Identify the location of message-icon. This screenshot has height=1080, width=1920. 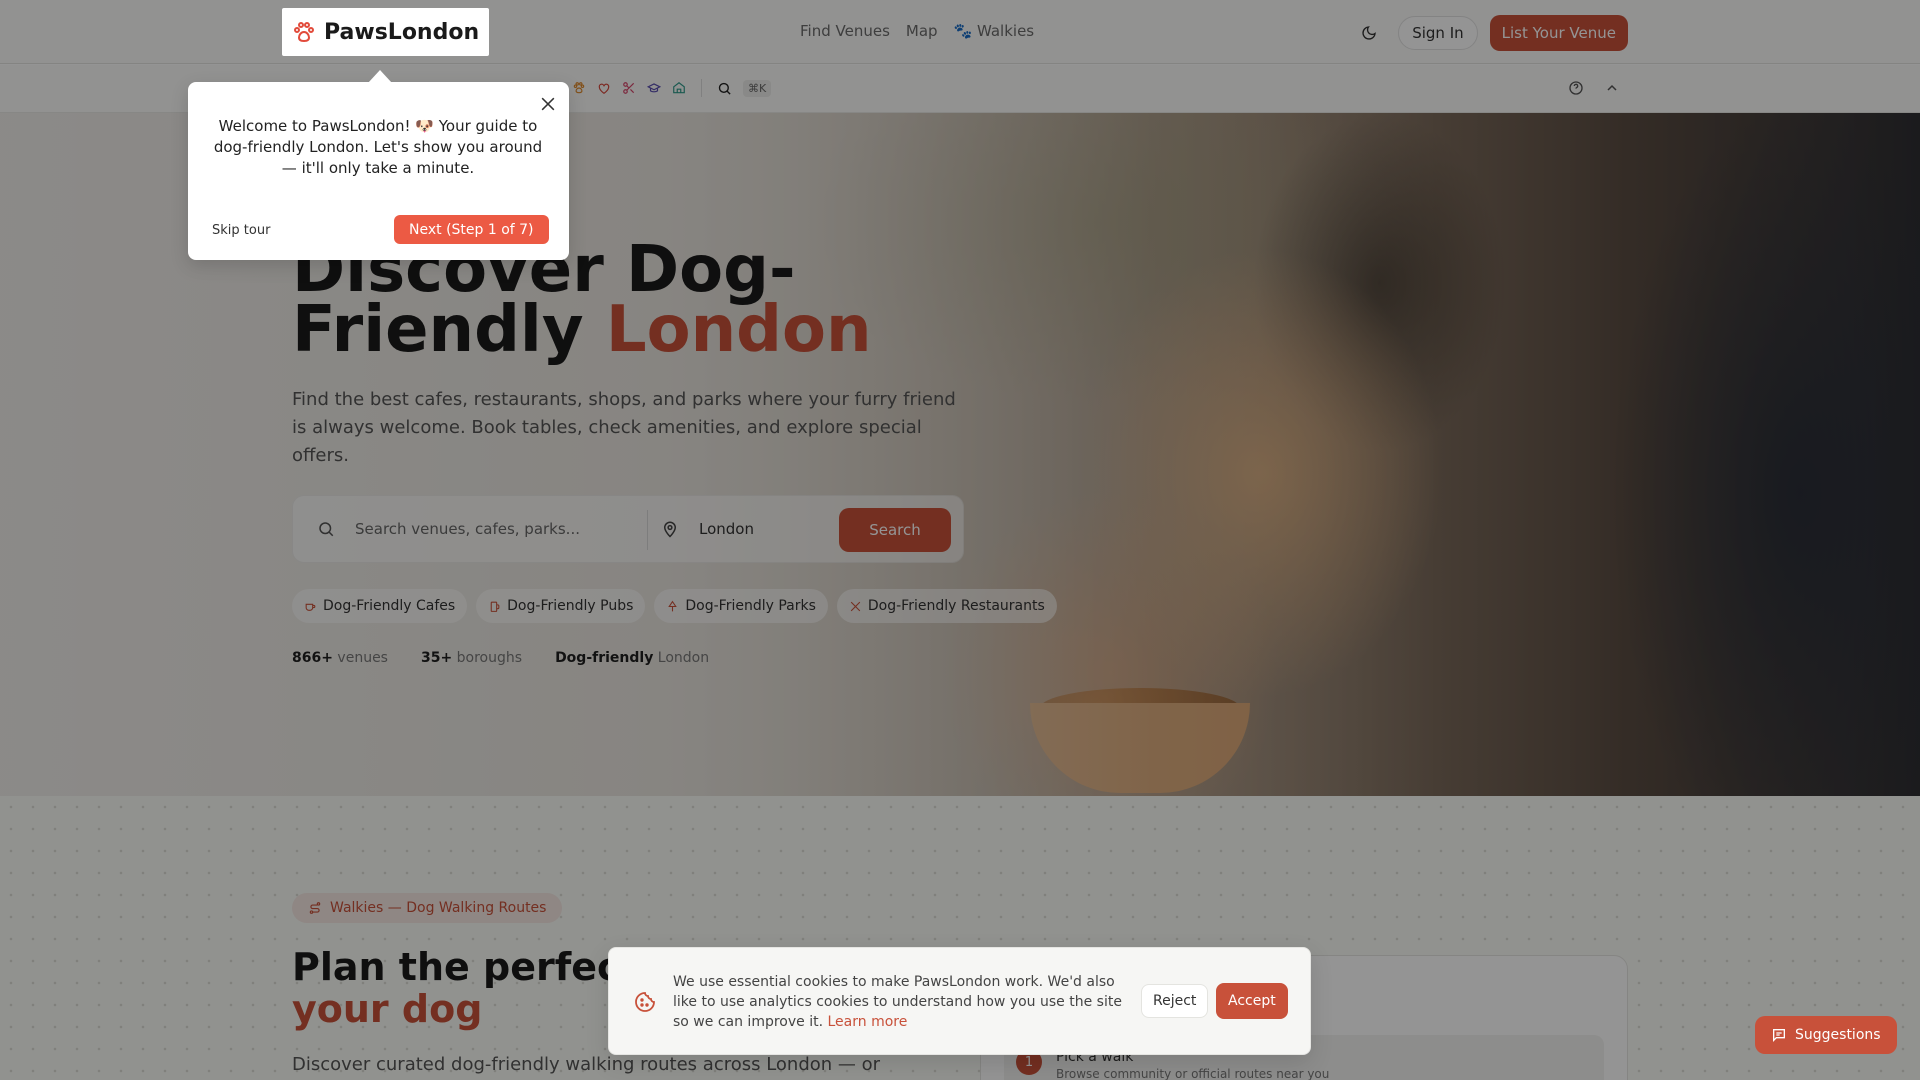
(1779, 1035).